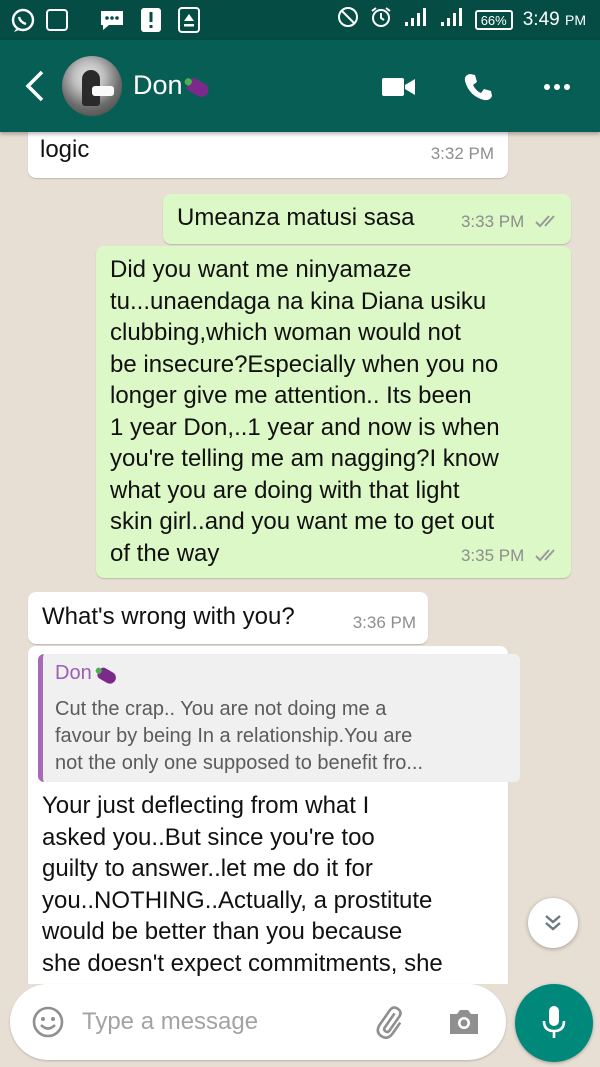 The image size is (600, 1067). I want to click on message-line: longer give me attention.. Its been, so click(291, 395).